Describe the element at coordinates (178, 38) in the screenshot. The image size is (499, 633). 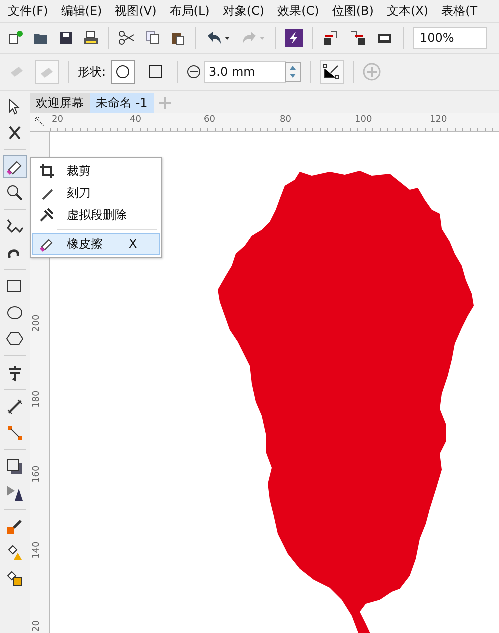
I see `clipboard-icon` at that location.